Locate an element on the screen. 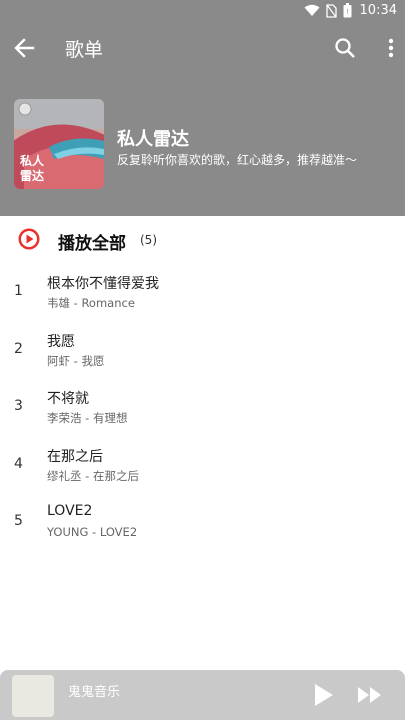 The width and height of the screenshot is (405, 720). status-icons: ! 10:34 is located at coordinates (350, 10).